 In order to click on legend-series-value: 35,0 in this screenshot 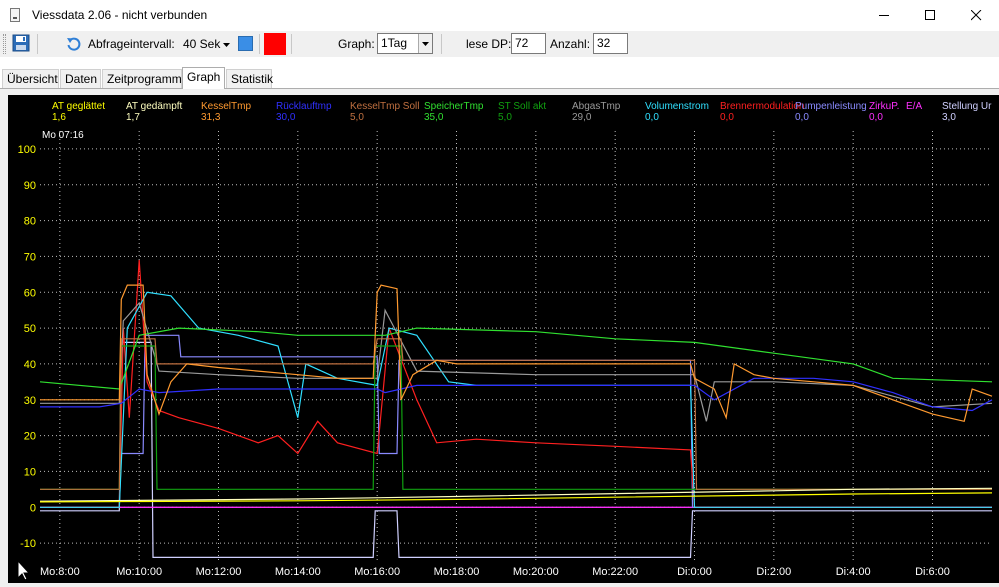, I will do `click(434, 117)`.